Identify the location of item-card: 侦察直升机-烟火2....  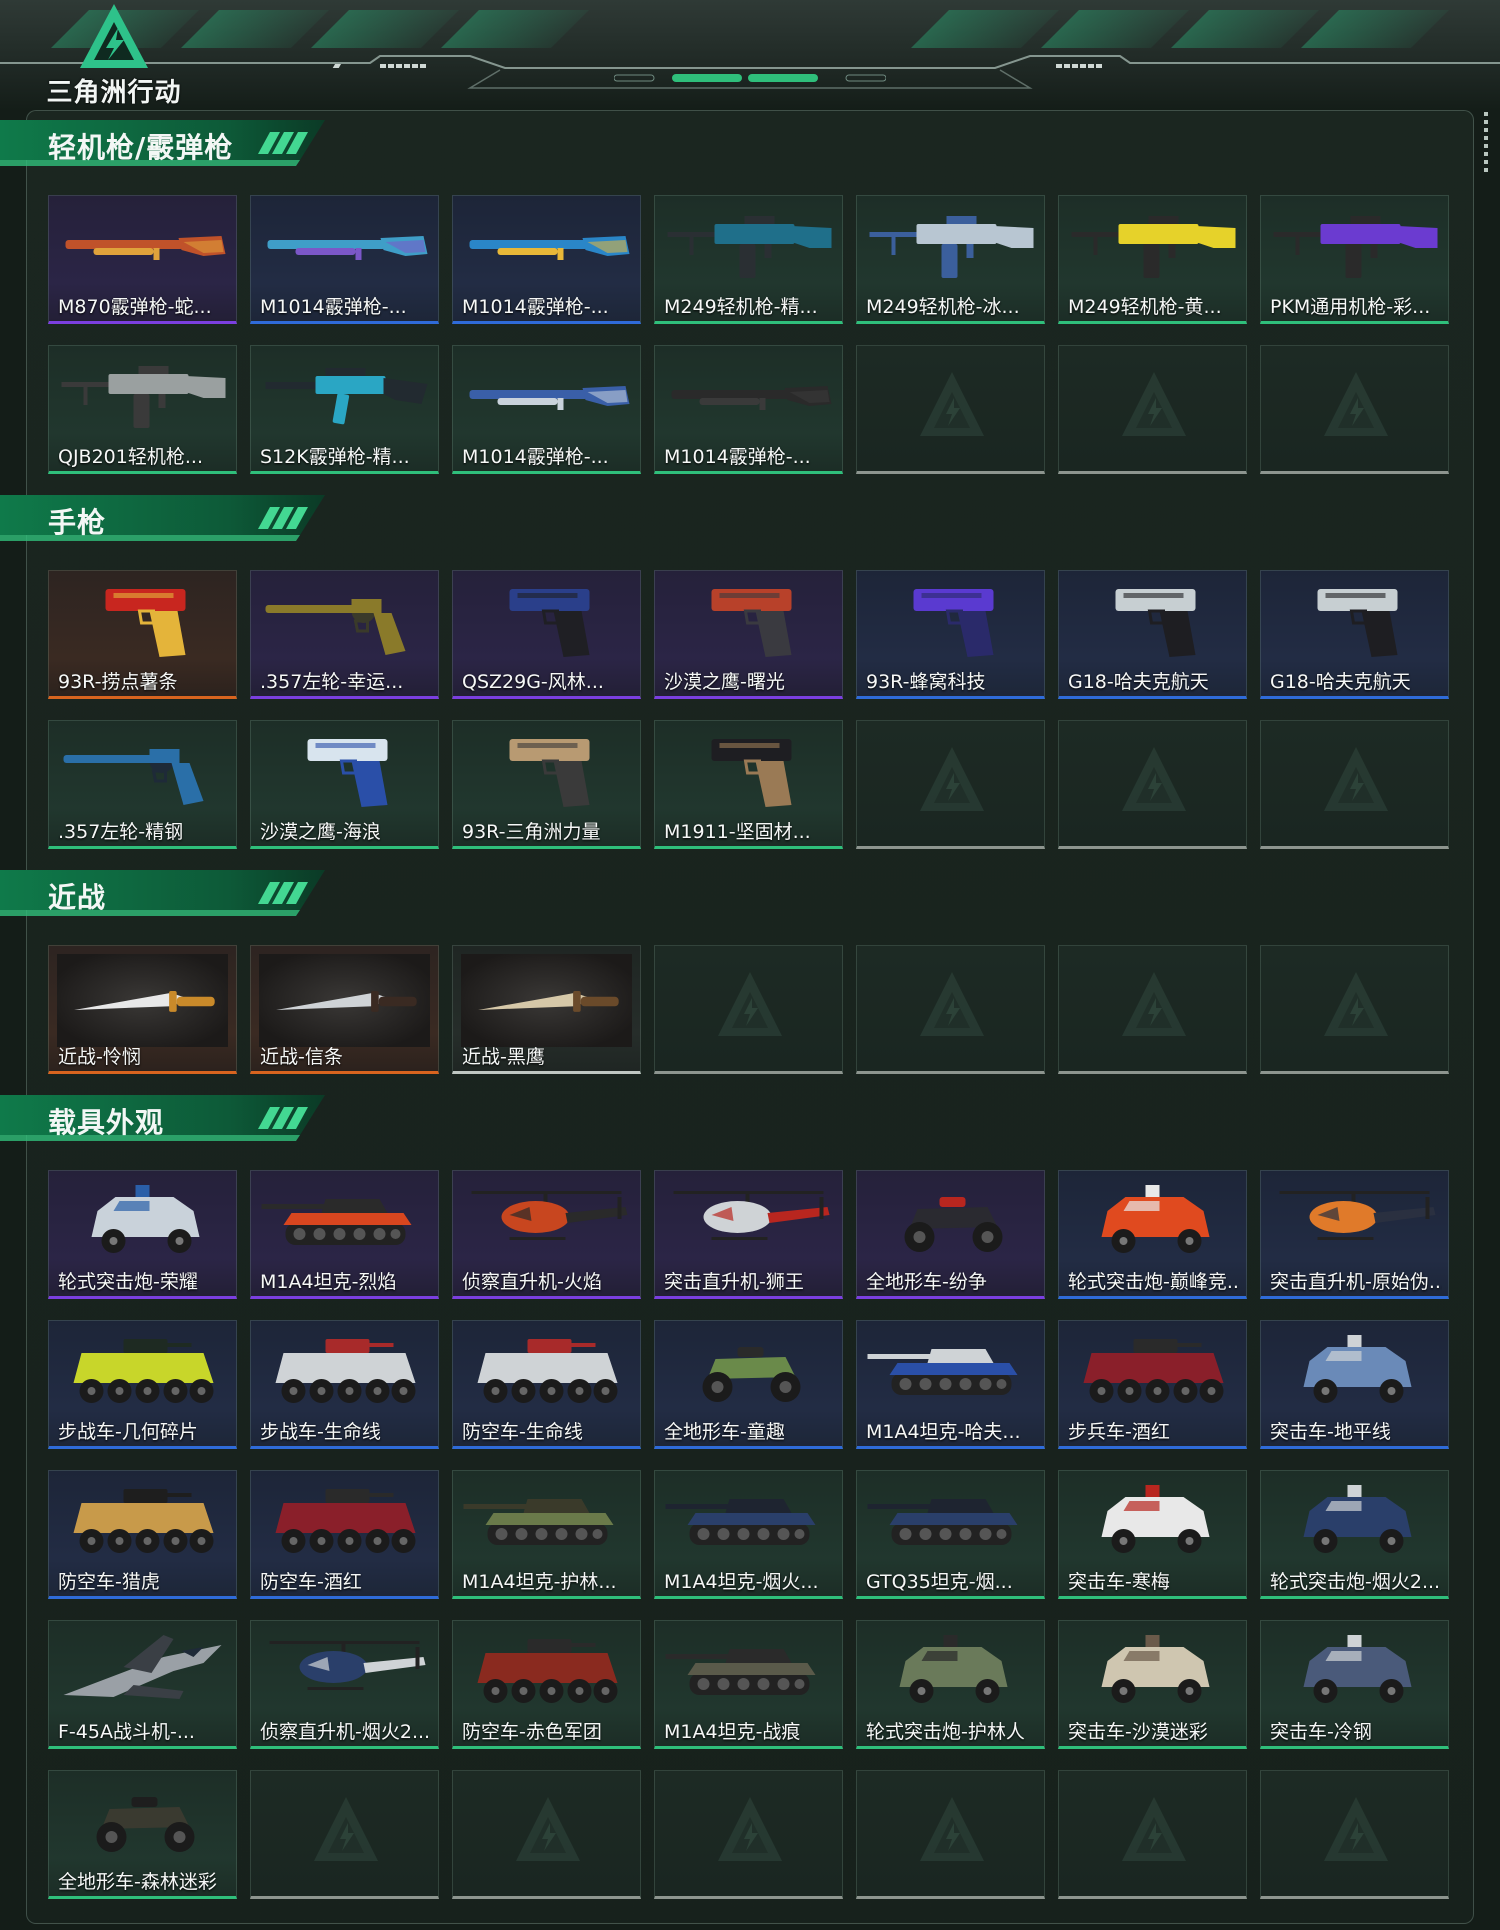
(344, 1684).